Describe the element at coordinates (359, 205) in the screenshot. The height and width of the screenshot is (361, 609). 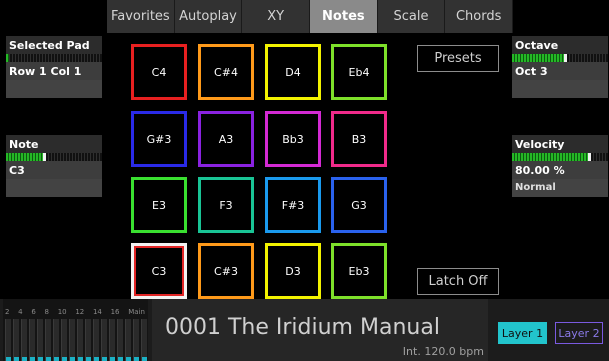
I see `pad-g3: G3` at that location.